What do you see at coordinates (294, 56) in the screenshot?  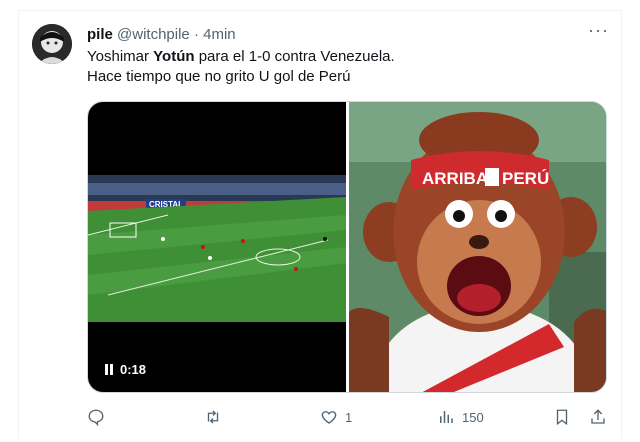 I see `text-suffix: para el 1-0 contra Venezuela.` at bounding box center [294, 56].